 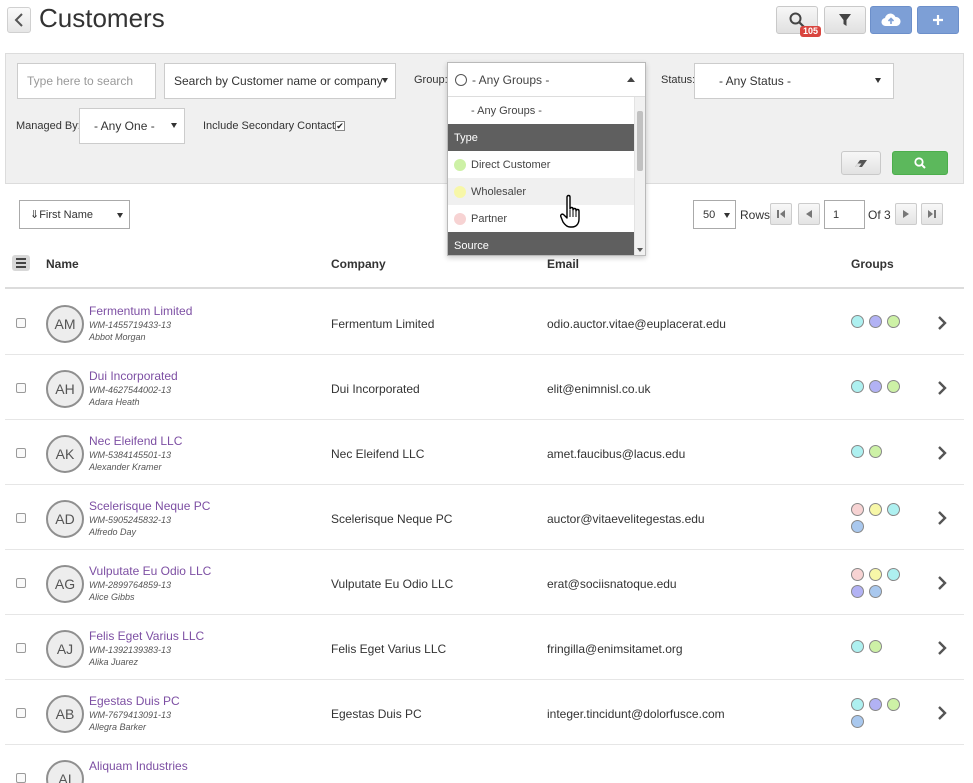 I want to click on status-select: - Any Status -, so click(x=794, y=81).